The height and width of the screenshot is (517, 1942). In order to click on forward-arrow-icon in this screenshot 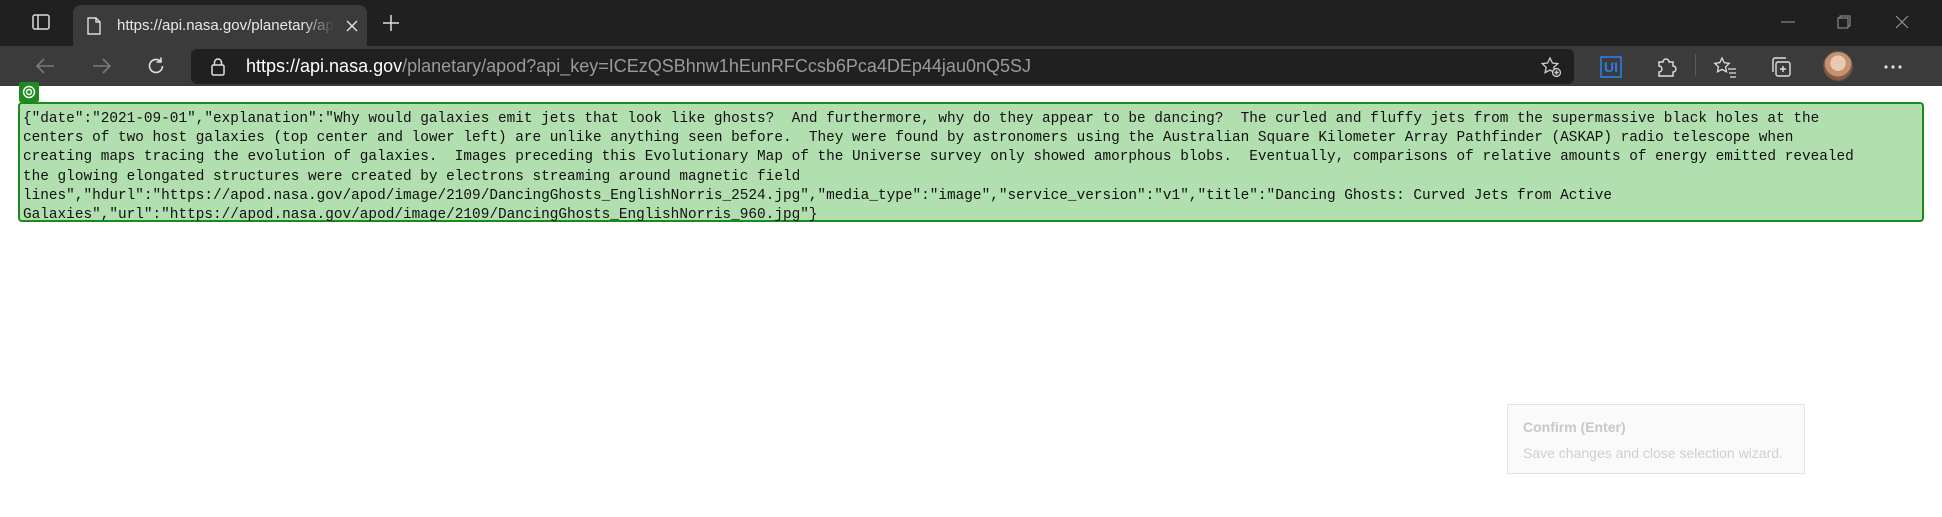, I will do `click(102, 66)`.